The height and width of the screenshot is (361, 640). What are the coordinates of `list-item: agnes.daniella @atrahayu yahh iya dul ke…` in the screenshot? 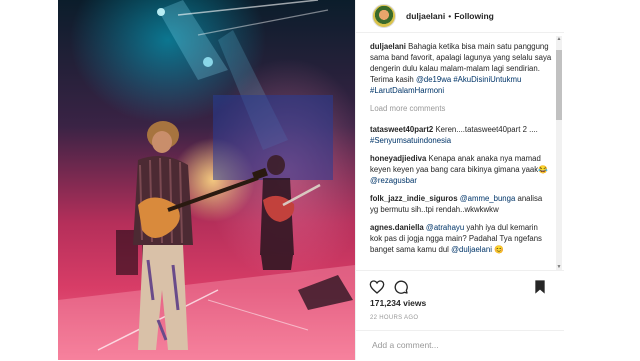 It's located at (461, 238).